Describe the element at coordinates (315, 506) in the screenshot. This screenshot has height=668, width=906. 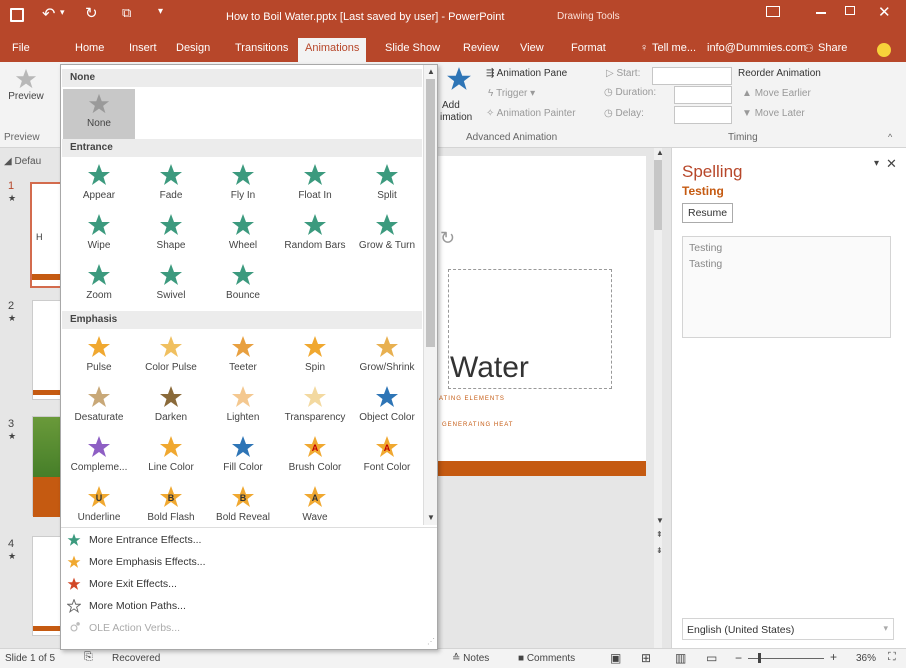
I see `effect-wave: A Wave` at that location.